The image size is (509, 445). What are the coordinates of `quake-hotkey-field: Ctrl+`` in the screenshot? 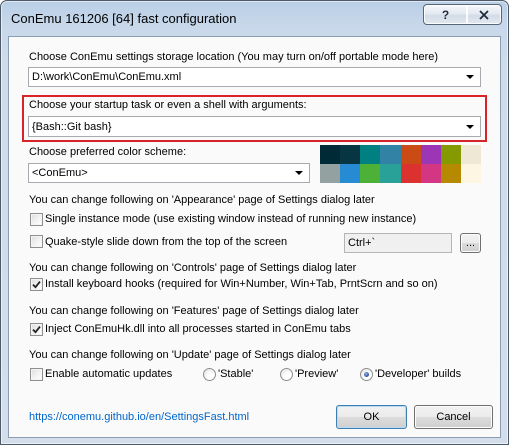 It's located at (398, 243).